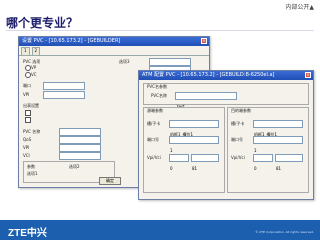  I want to click on label: QoS, so click(27, 139).